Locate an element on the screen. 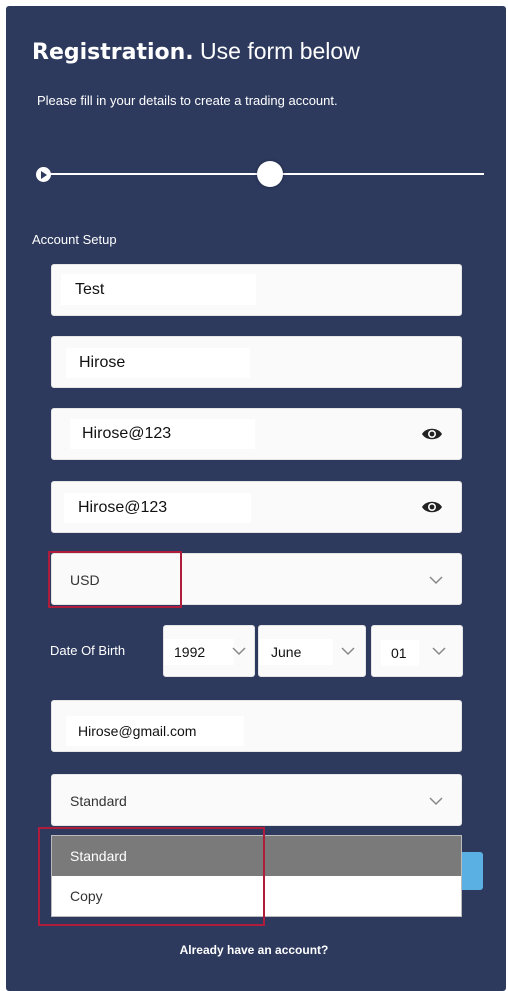 Image resolution: width=508 pixels, height=991 pixels. dob-month-select: June is located at coordinates (312, 651).